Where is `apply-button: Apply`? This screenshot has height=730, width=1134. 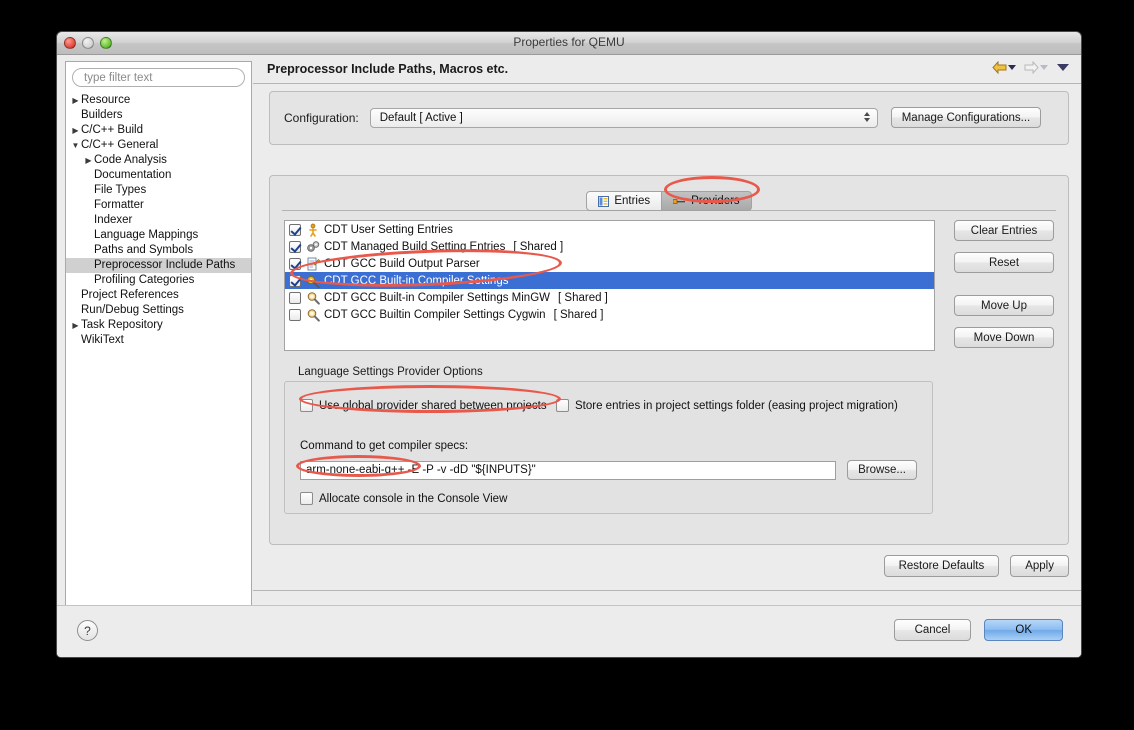 apply-button: Apply is located at coordinates (1039, 566).